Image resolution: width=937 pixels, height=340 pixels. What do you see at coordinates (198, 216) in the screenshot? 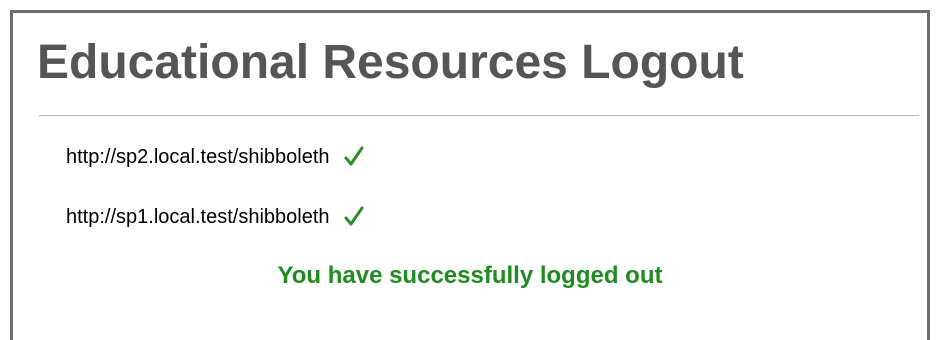
I see `service-provider-url: http://sp1.local.test/shibboleth` at bounding box center [198, 216].